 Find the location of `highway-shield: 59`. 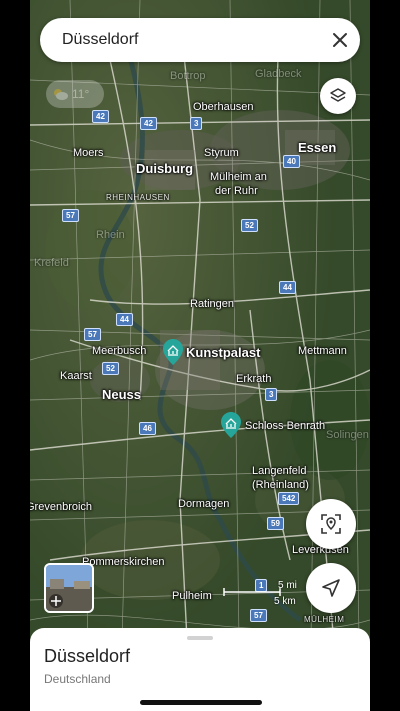

highway-shield: 59 is located at coordinates (275, 523).